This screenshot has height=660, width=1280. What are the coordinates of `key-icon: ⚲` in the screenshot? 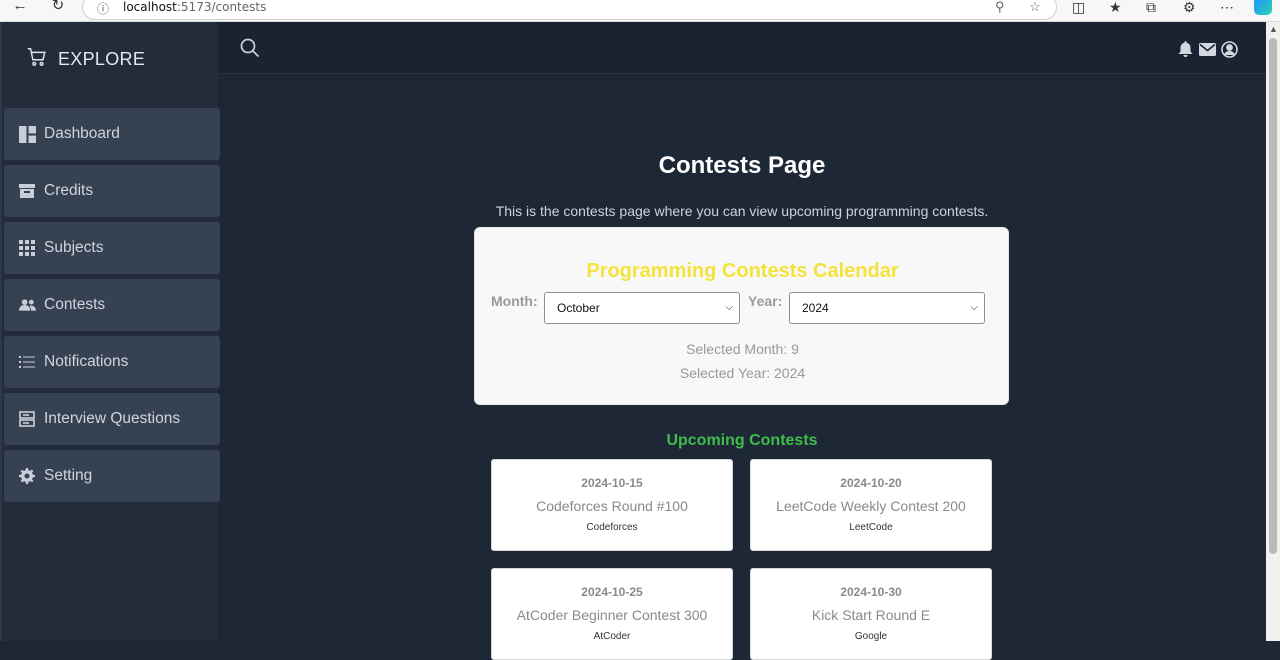 It's located at (1000, 7).